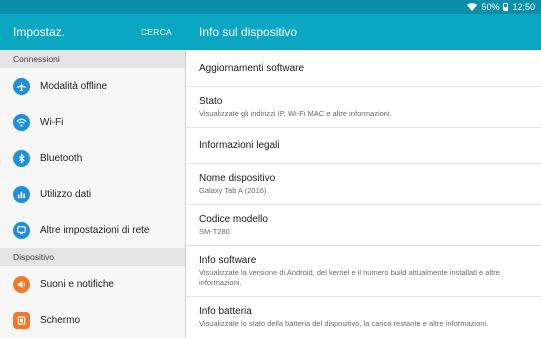  What do you see at coordinates (233, 190) in the screenshot?
I see `row-subtitle: Galaxy Tab A (2016)` at bounding box center [233, 190].